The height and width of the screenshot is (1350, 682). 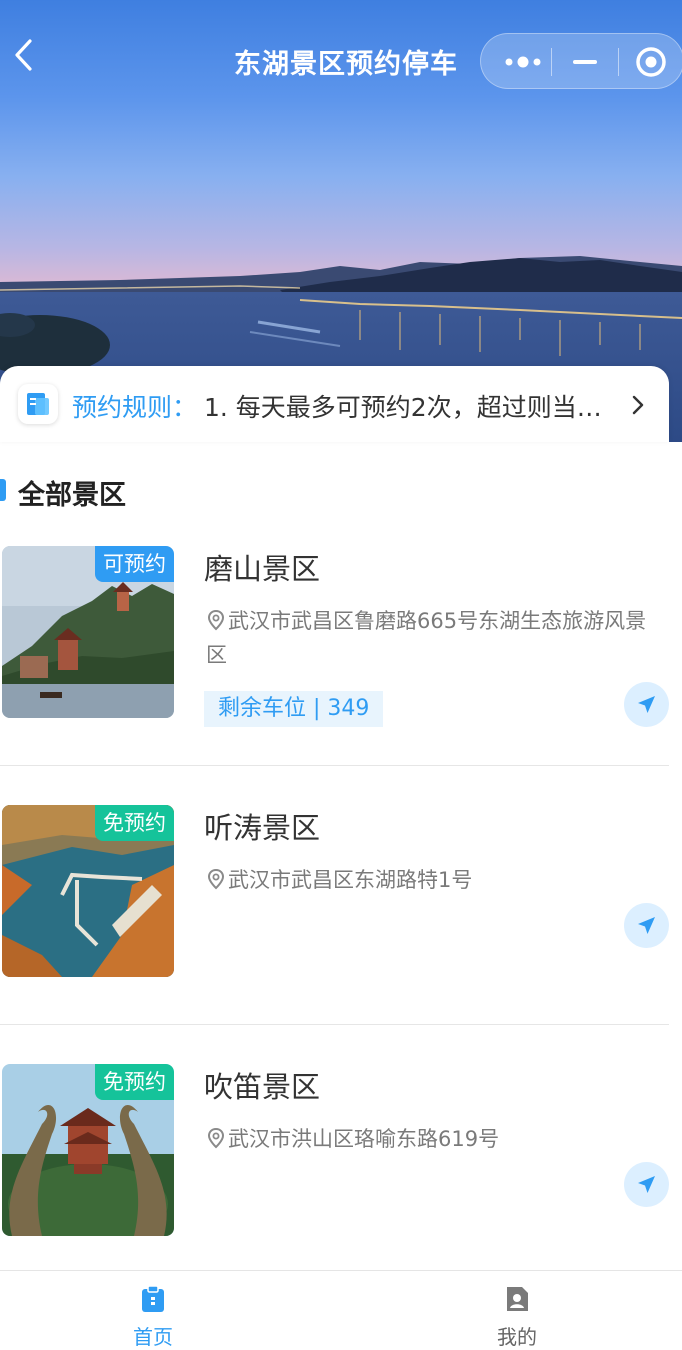 What do you see at coordinates (294, 709) in the screenshot?
I see `remaining-slots-badge: 剩余车位 | 349` at bounding box center [294, 709].